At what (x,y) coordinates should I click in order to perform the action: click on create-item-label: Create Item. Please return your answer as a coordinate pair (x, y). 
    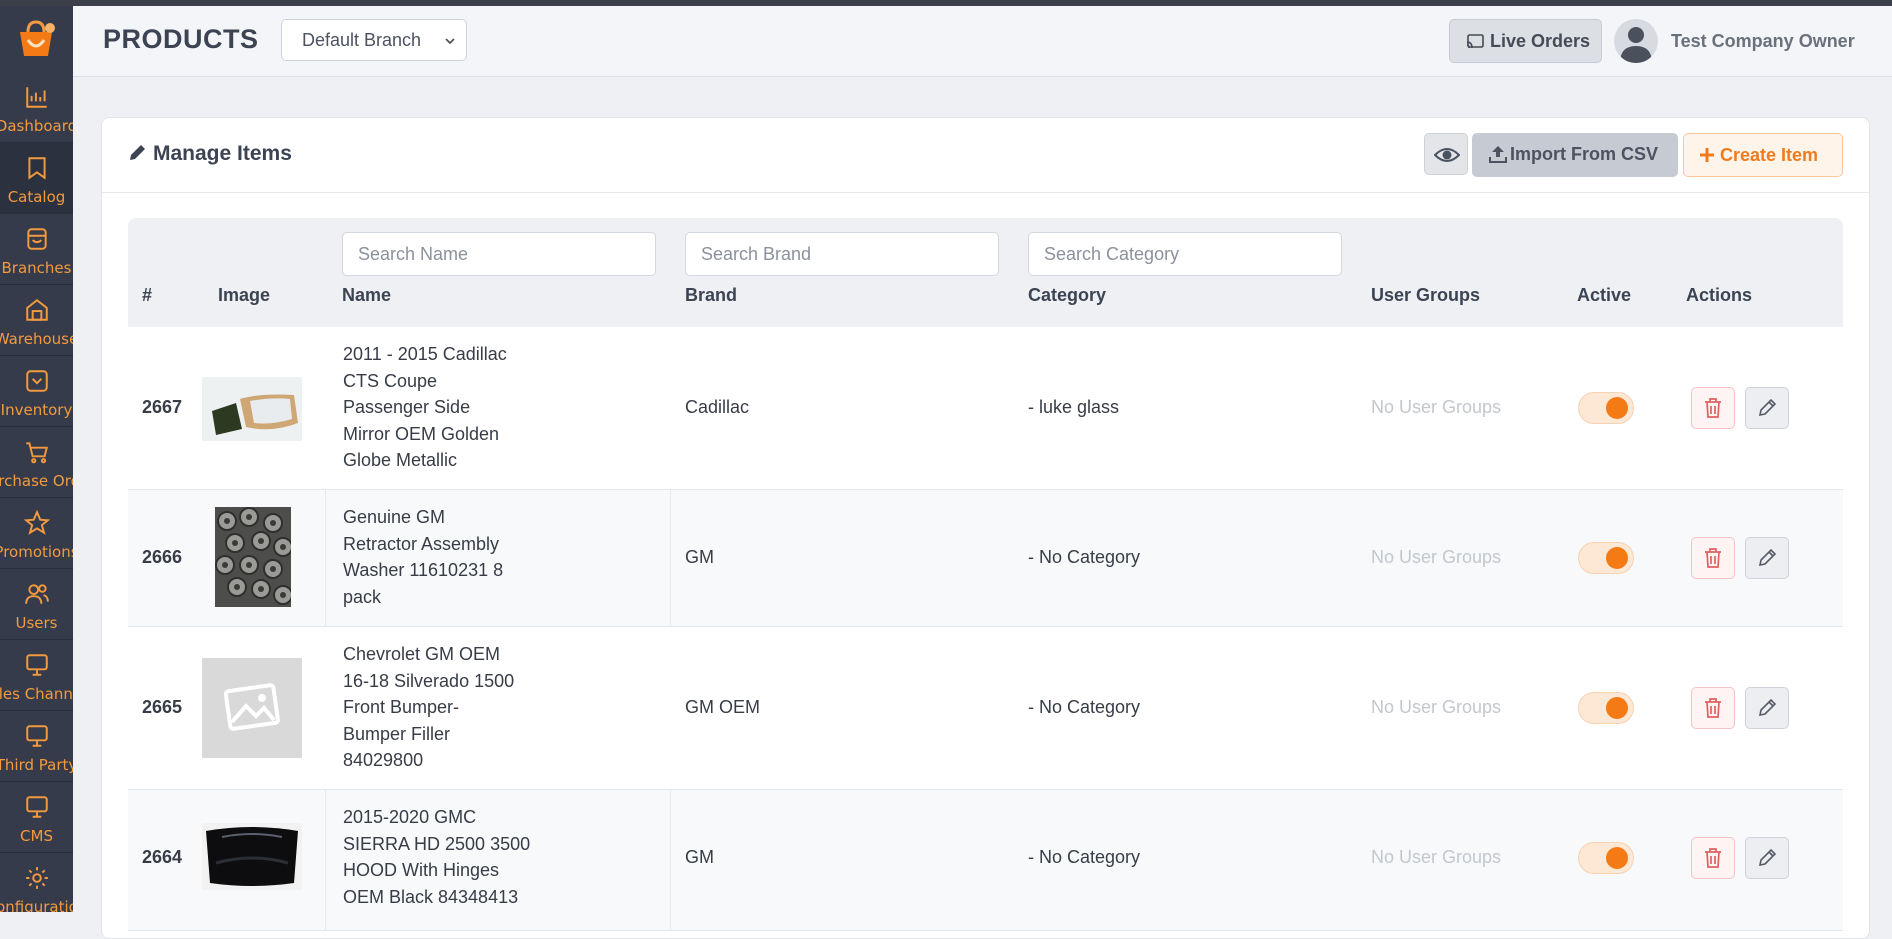
    Looking at the image, I should click on (1769, 155).